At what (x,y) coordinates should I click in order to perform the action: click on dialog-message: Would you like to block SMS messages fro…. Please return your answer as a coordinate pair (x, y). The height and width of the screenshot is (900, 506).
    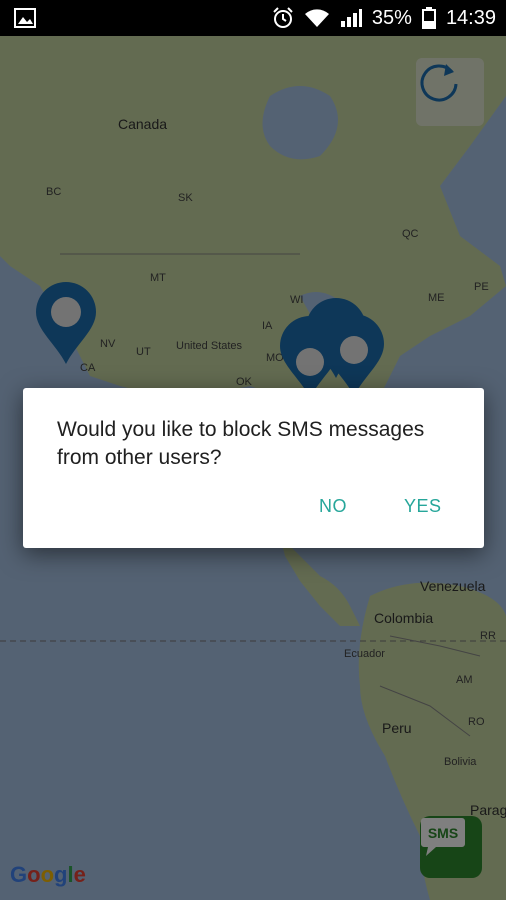
    Looking at the image, I should click on (241, 443).